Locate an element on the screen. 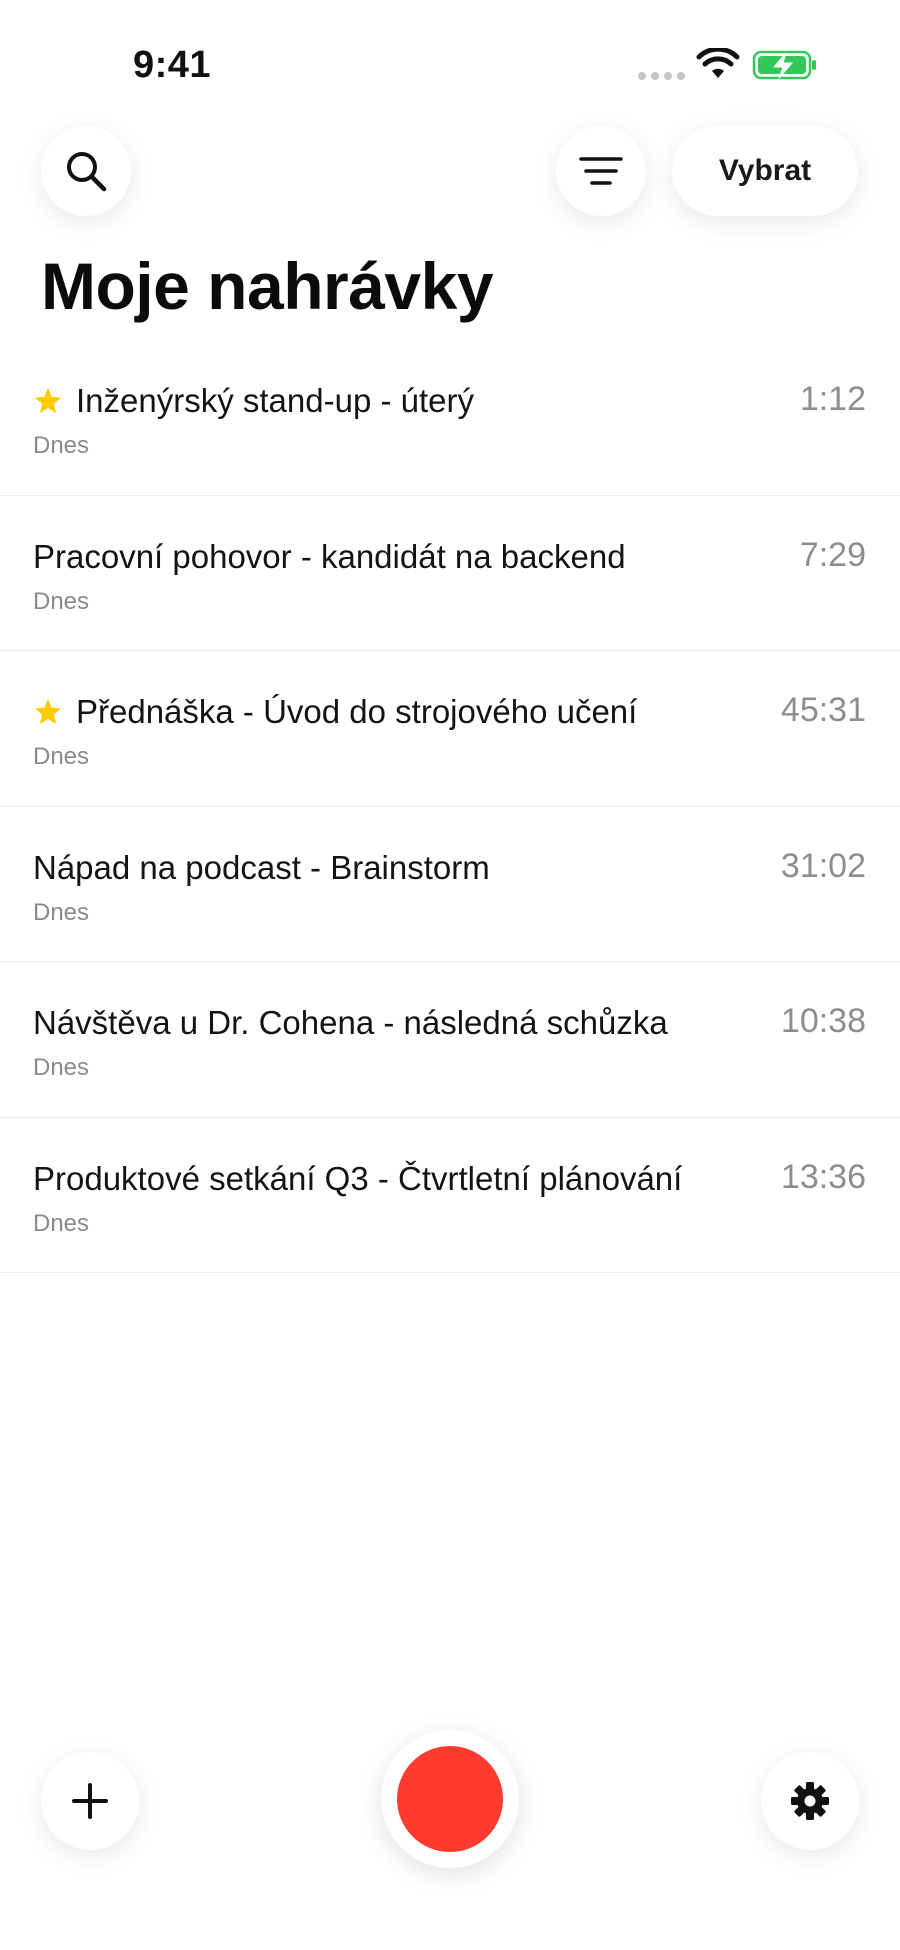 This screenshot has width=900, height=1950. settings-button is located at coordinates (810, 1801).